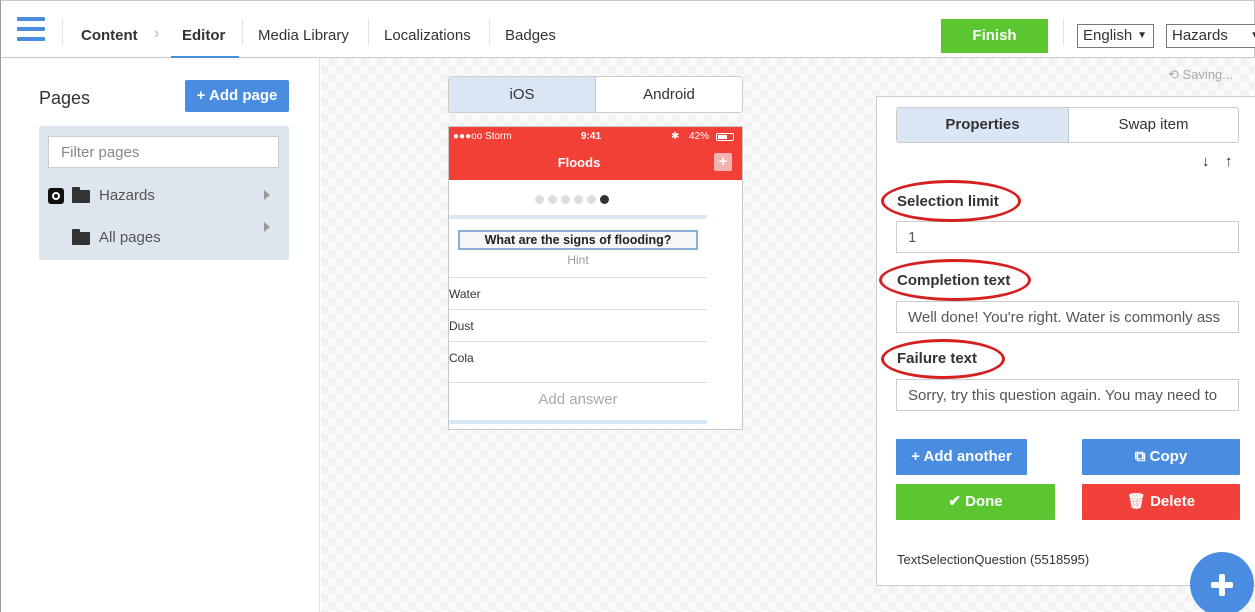 This screenshot has height=612, width=1255. I want to click on tab-properties: Properties, so click(983, 125).